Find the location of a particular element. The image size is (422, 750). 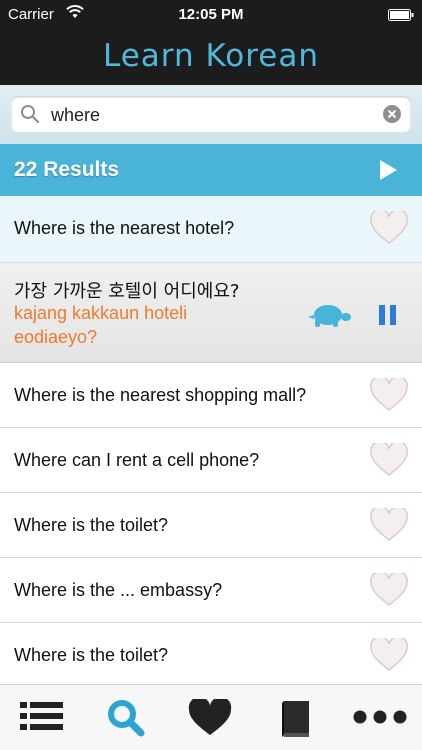

battery-icon is located at coordinates (401, 15).